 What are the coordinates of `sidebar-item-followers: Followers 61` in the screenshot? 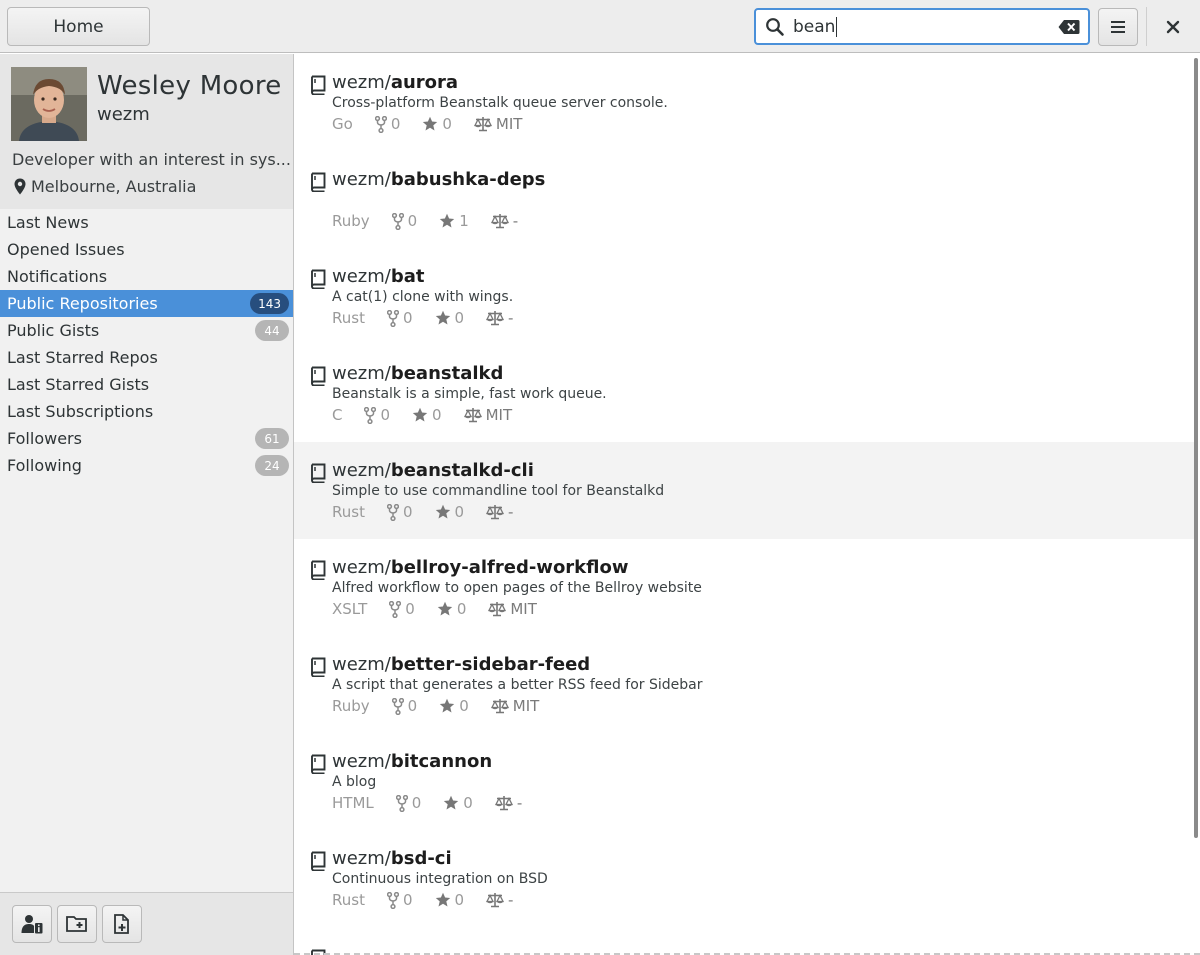 It's located at (146, 438).